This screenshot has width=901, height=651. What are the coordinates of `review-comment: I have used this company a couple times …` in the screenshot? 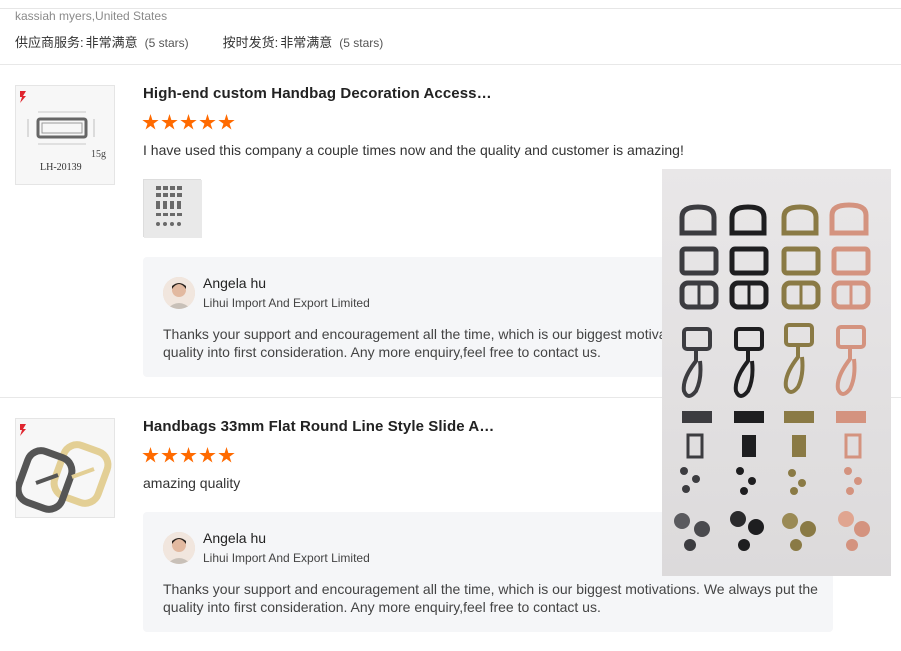 It's located at (413, 150).